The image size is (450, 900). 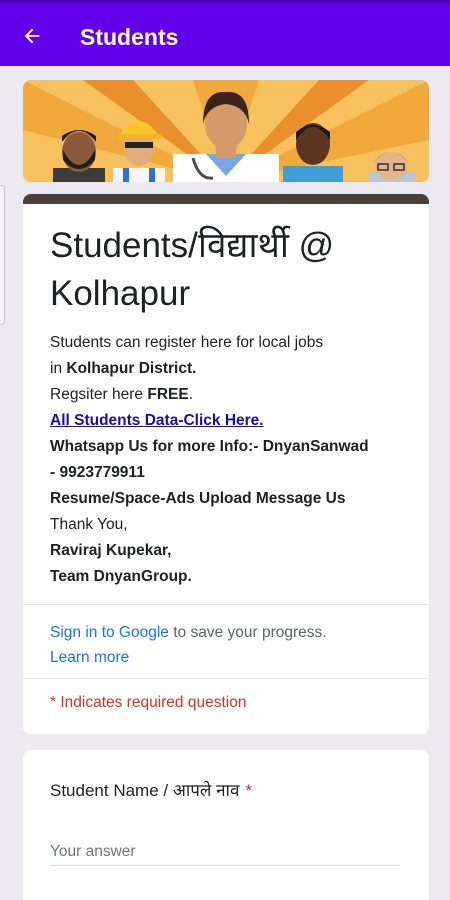 I want to click on description-text: in, so click(x=58, y=368).